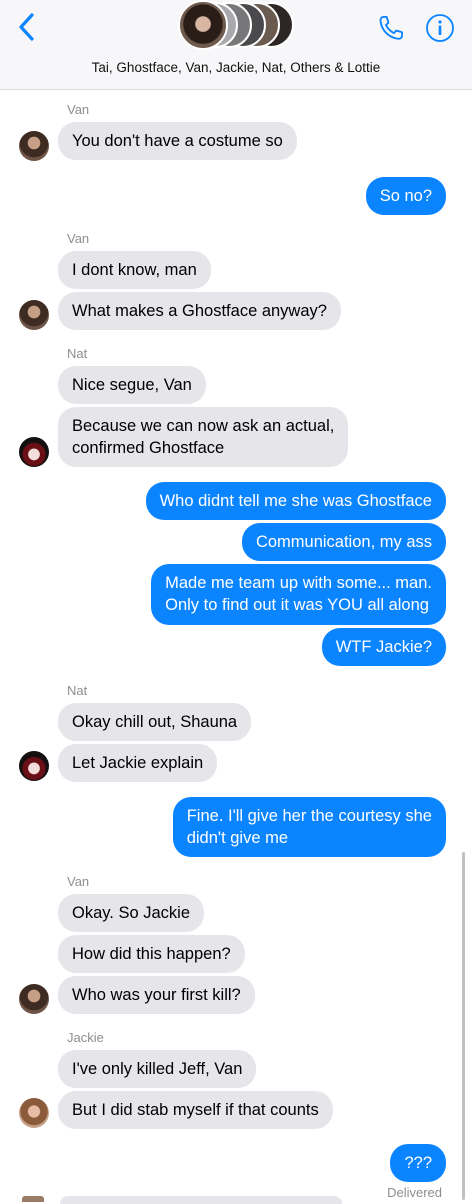 This screenshot has width=472, height=1204. Describe the element at coordinates (155, 722) in the screenshot. I see `message-bubble: Okay chill out, Shauna` at that location.